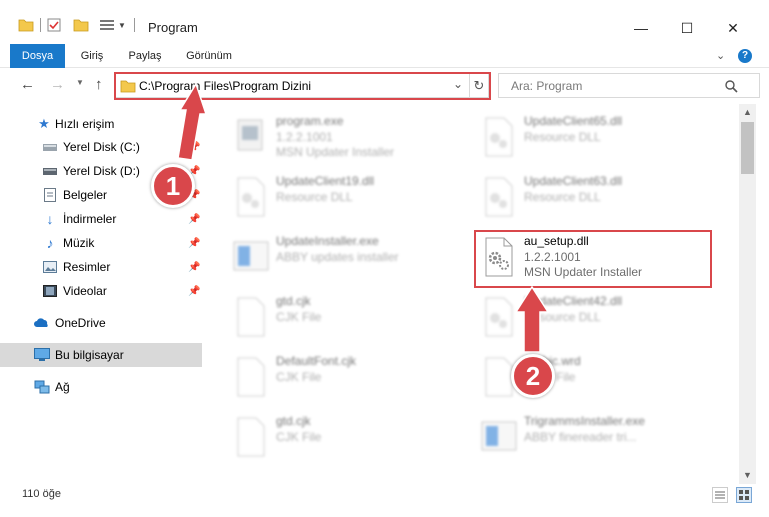 The width and height of the screenshot is (769, 517). I want to click on status-bar: 110 öğe, so click(384, 495).